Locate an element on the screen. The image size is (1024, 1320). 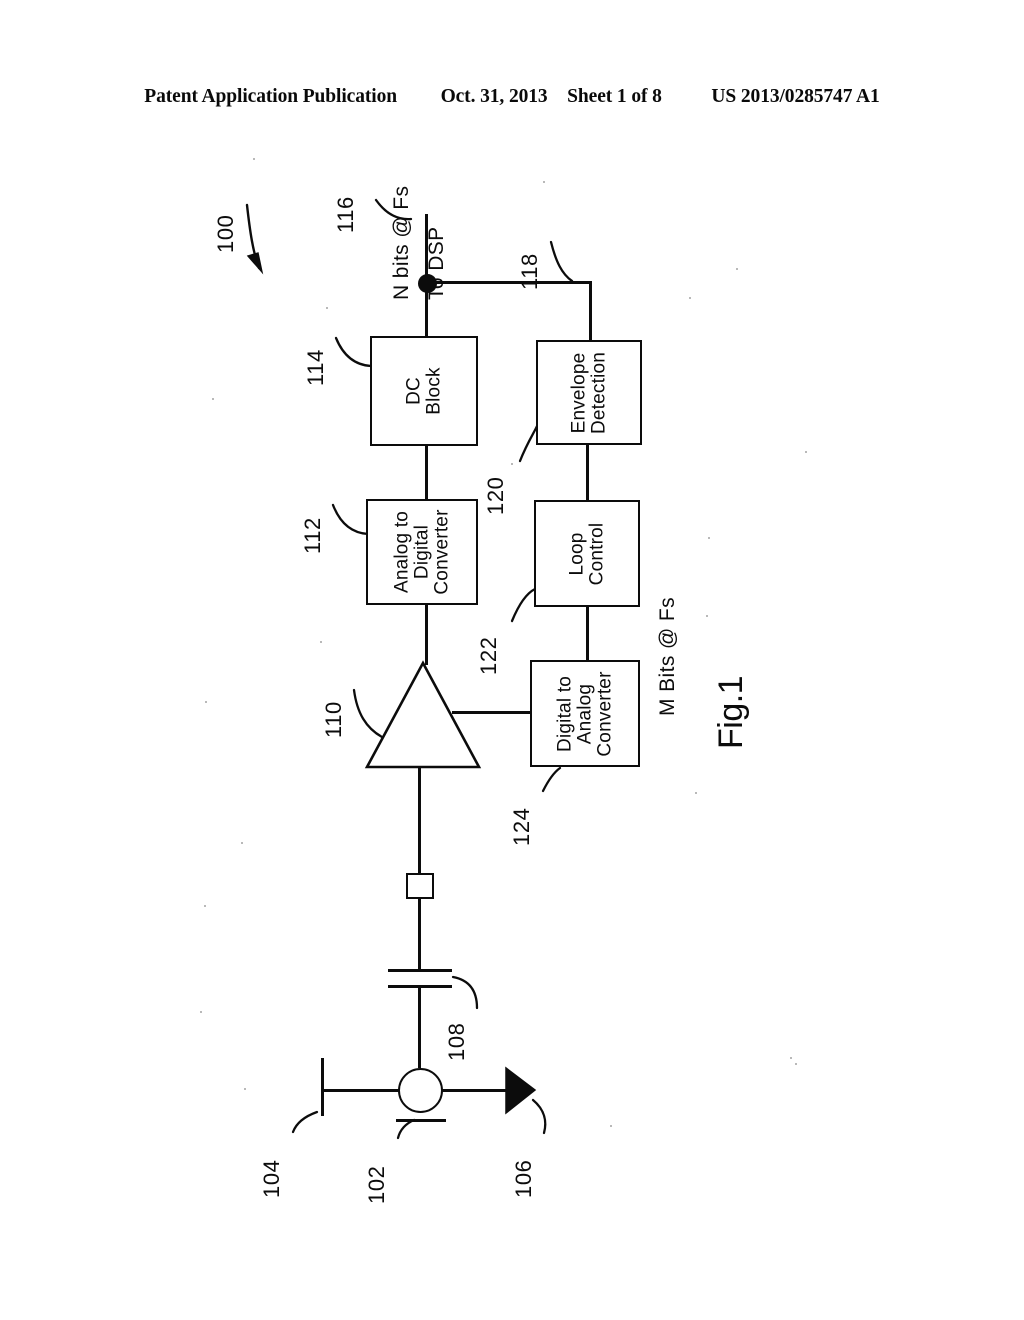
block-dac-label: Digital to Analog Converter is located at coordinates (584, 713).